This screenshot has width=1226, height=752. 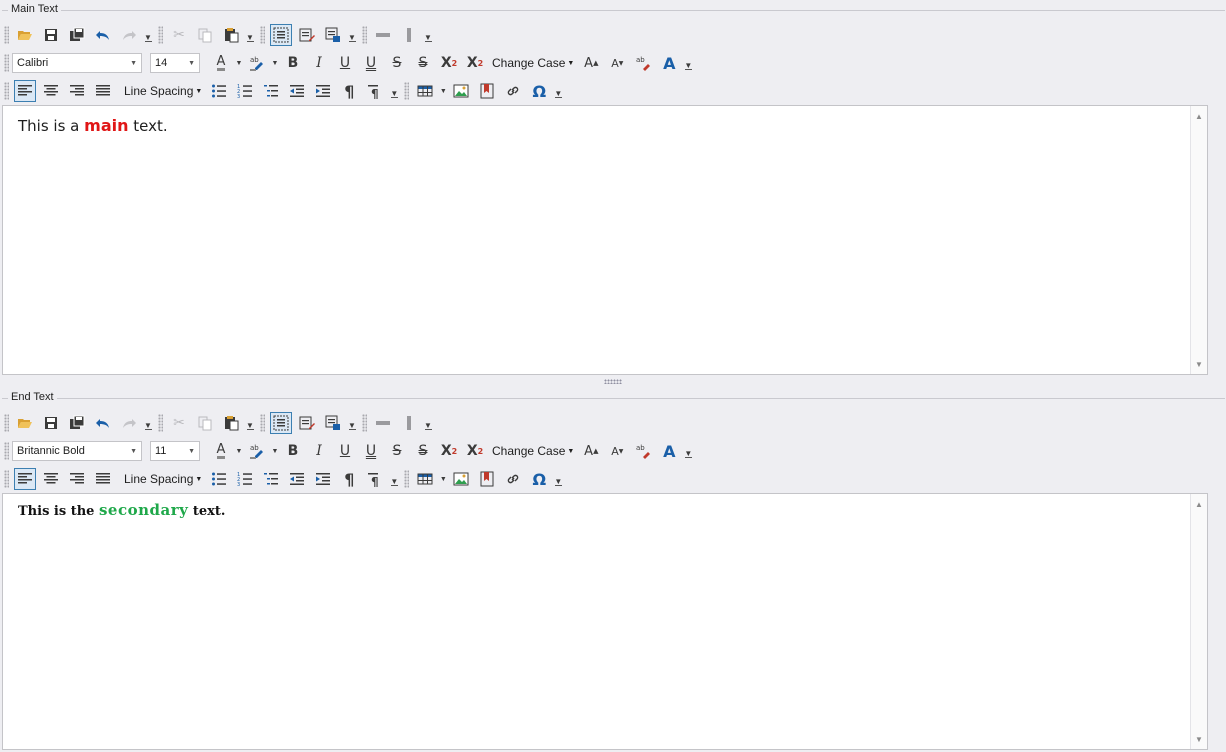 I want to click on insert-image-icon, so click(x=461, y=479).